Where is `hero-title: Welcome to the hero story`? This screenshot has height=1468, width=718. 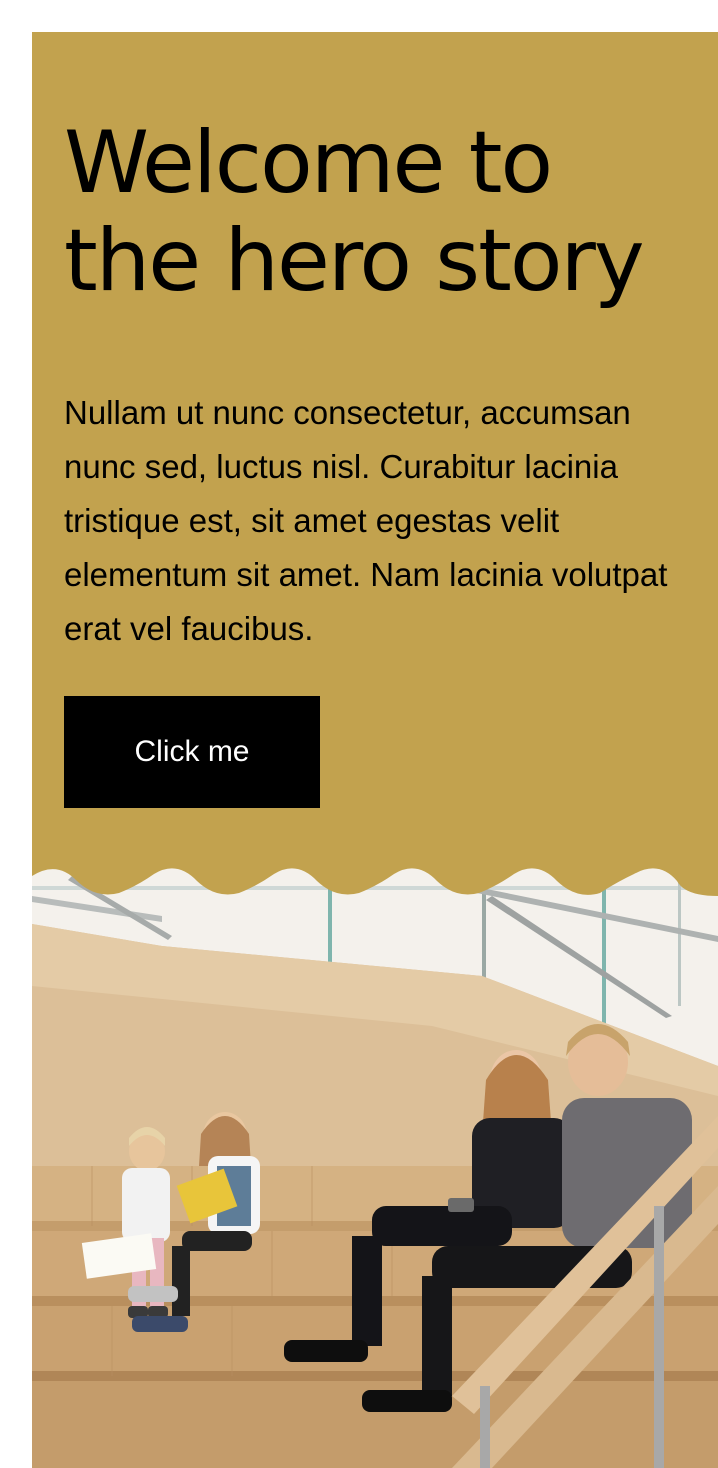 hero-title: Welcome to the hero story is located at coordinates (354, 212).